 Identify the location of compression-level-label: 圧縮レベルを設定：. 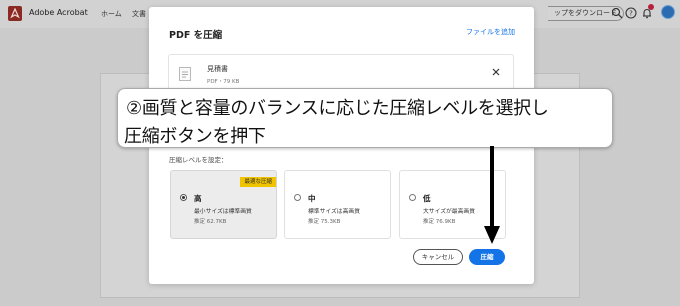
(198, 160).